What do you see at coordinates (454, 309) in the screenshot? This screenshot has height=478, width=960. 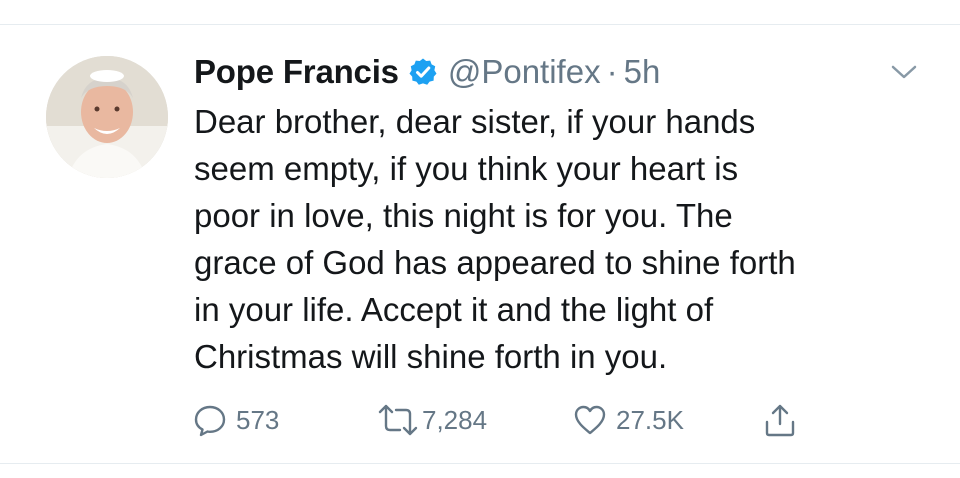 I see `tweet-text-line: in your life. Accept it and the light of` at bounding box center [454, 309].